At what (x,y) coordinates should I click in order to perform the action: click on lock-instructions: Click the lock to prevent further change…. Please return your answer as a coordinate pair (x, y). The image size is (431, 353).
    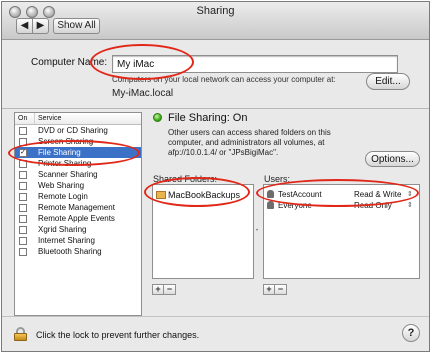
    Looking at the image, I should click on (118, 335).